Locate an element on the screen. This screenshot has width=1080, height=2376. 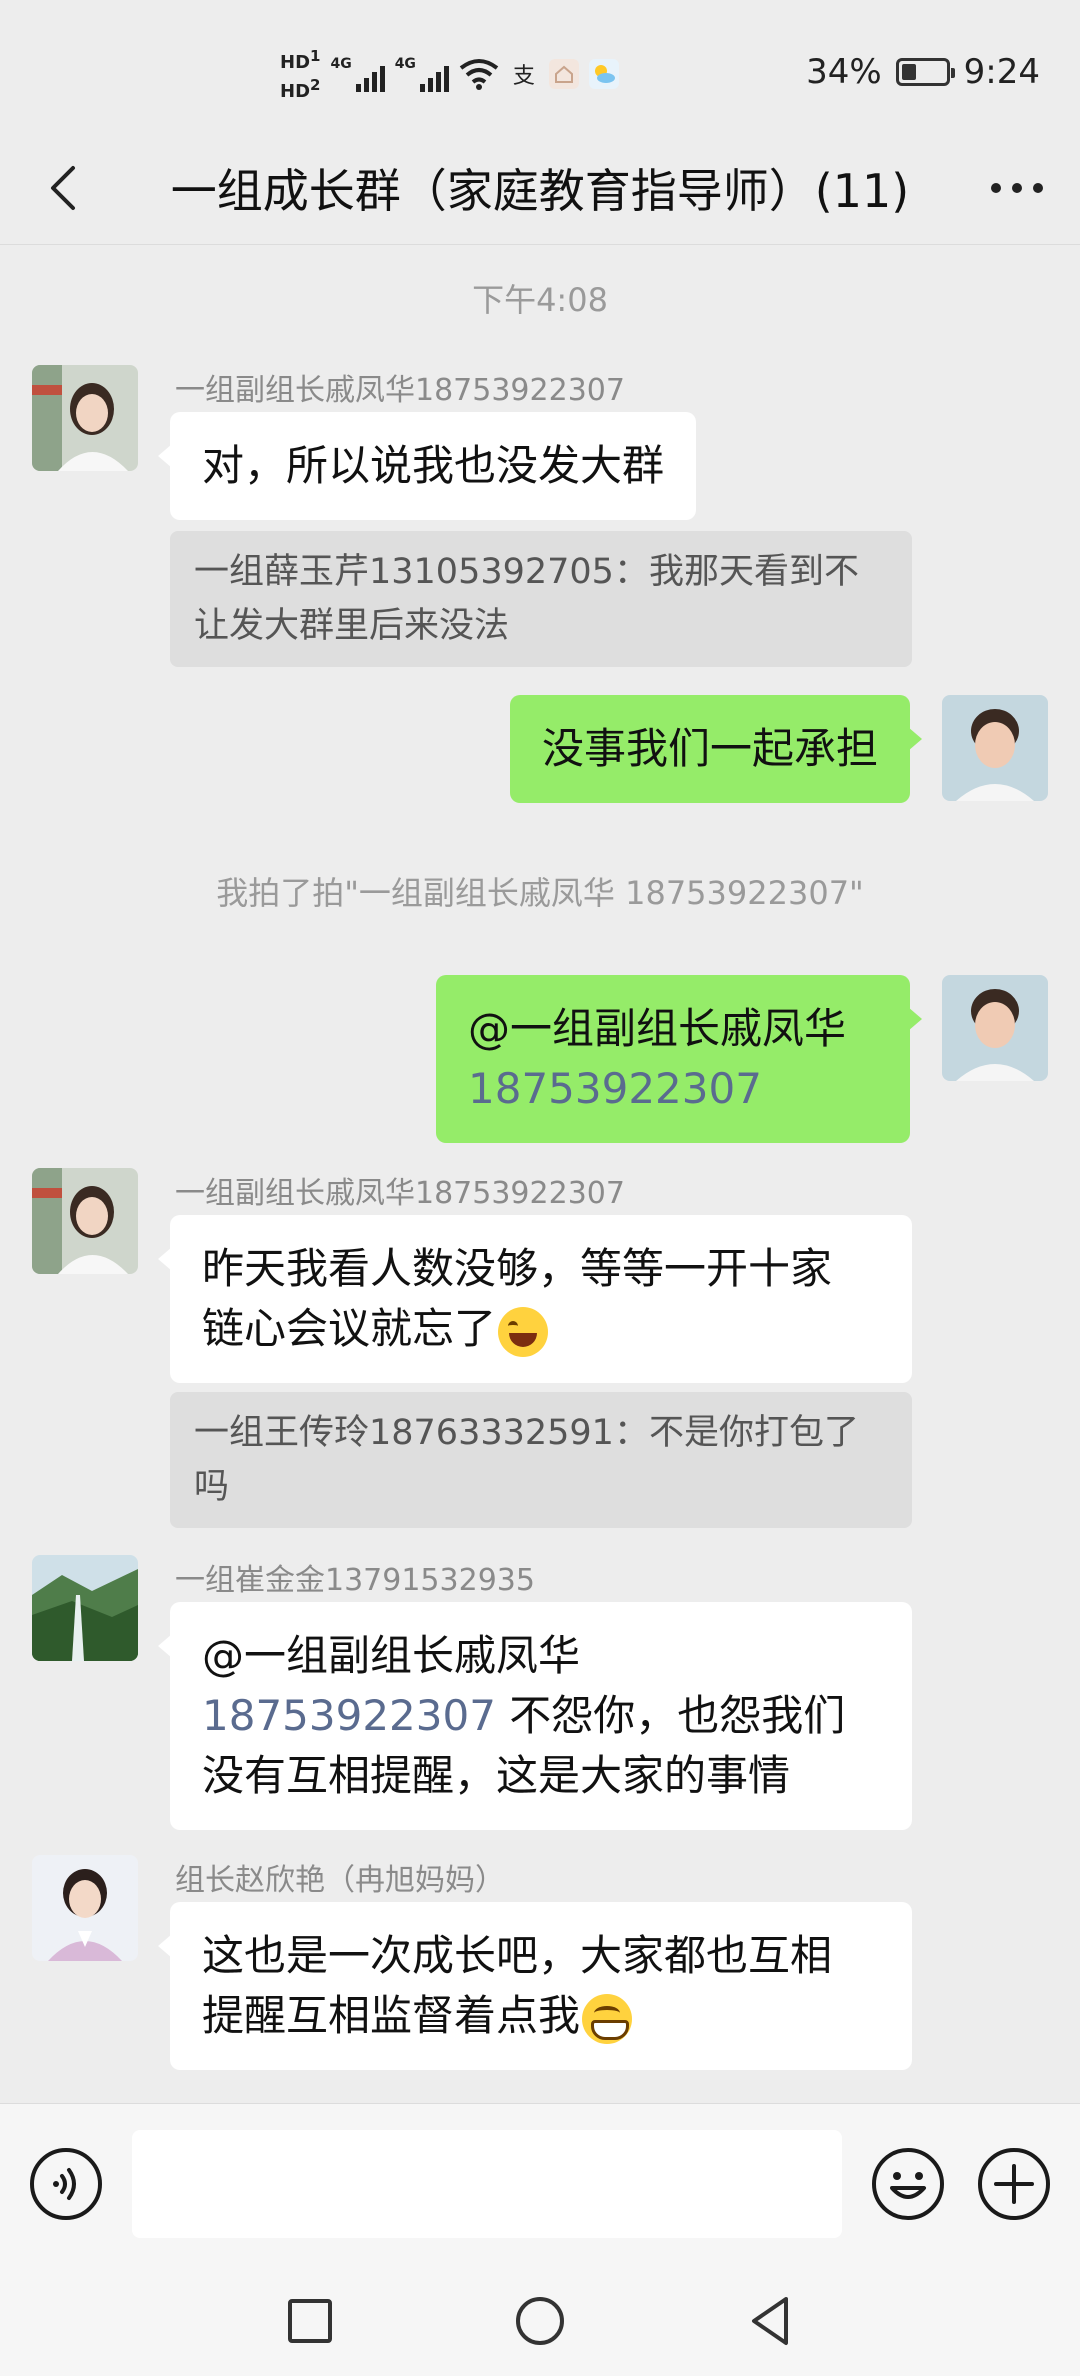
status-icons: HD1 HD2 4G 4G 支 is located at coordinates (449, 74).